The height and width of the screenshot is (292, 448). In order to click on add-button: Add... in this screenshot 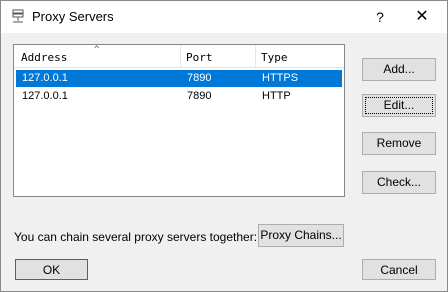, I will do `click(399, 69)`.